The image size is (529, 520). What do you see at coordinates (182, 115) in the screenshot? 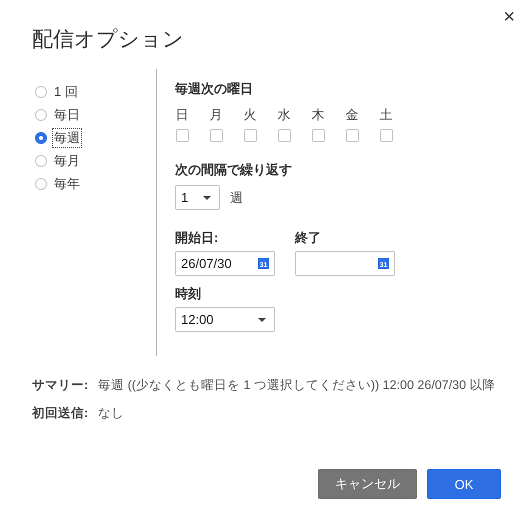
I see `weekday-label: 日` at bounding box center [182, 115].